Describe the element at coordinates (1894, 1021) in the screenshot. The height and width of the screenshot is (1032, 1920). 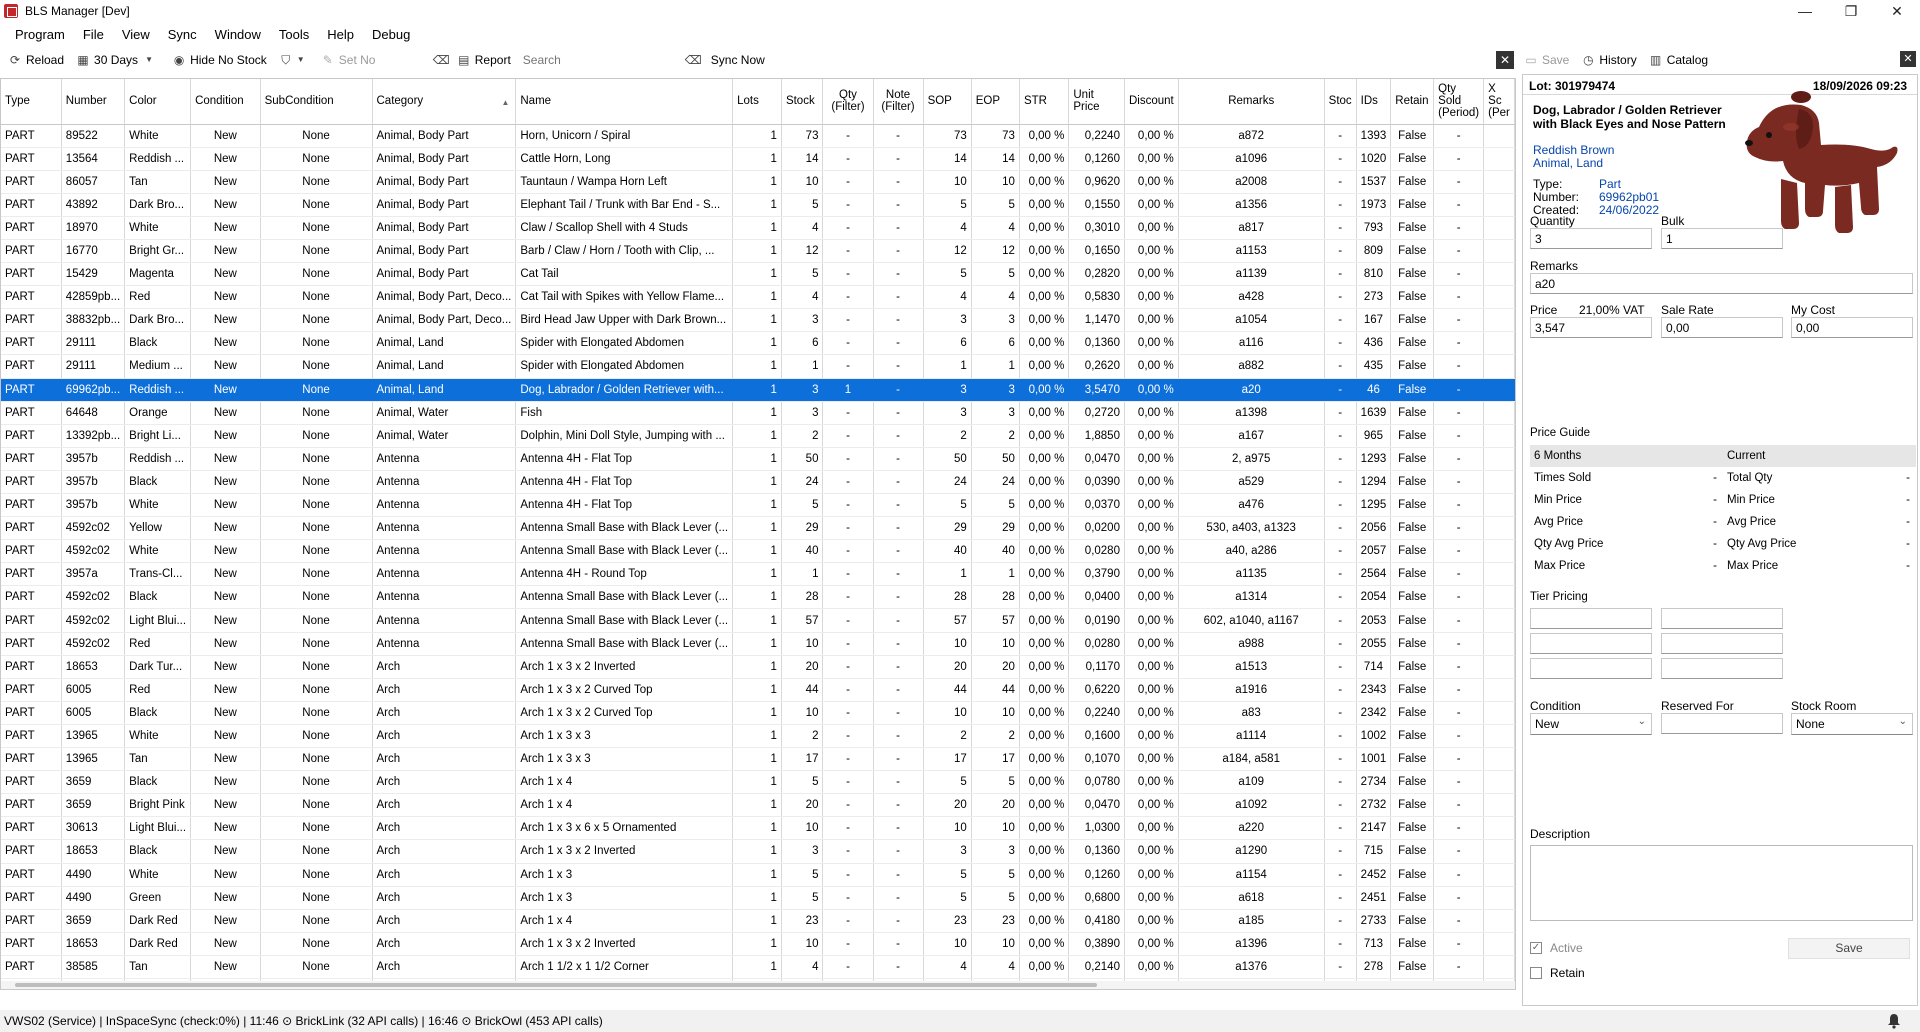
I see `bell-icon` at that location.